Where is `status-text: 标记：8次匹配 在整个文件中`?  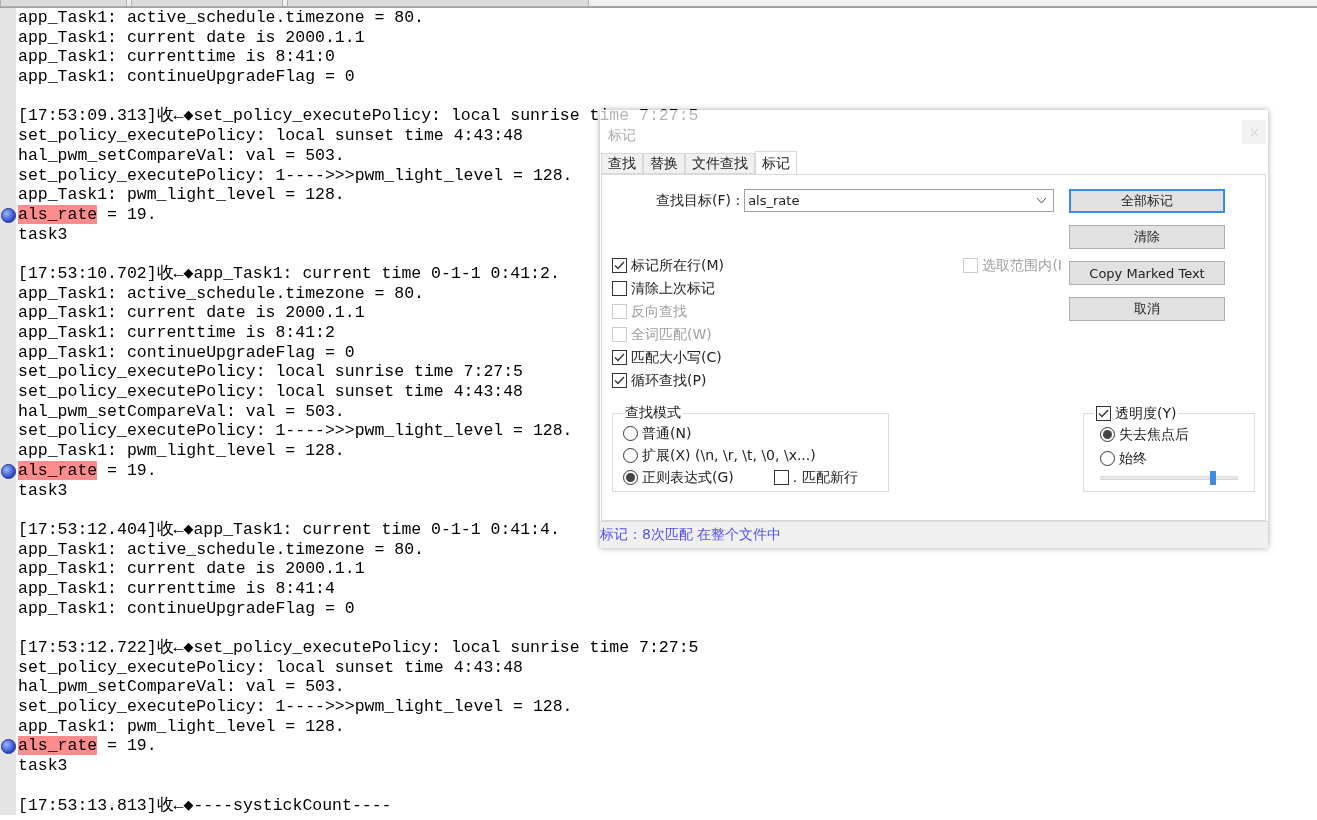 status-text: 标记：8次匹配 在整个文件中 is located at coordinates (691, 535).